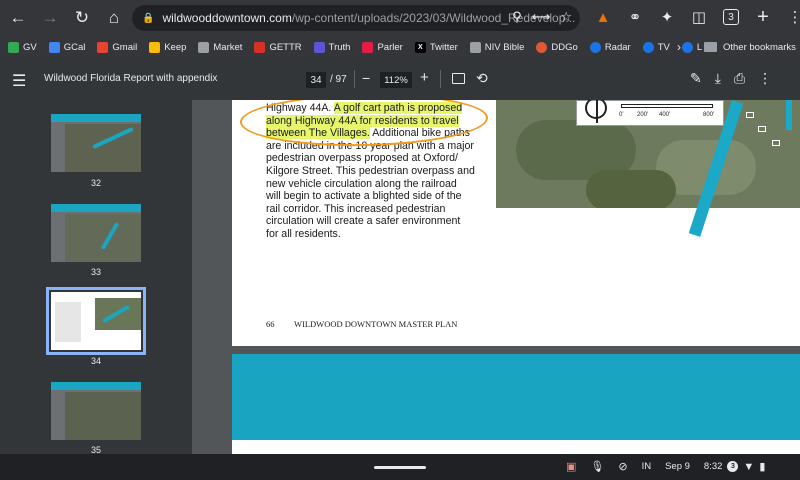  What do you see at coordinates (635, 17) in the screenshot?
I see `extension-arc-icon: ⚭` at bounding box center [635, 17].